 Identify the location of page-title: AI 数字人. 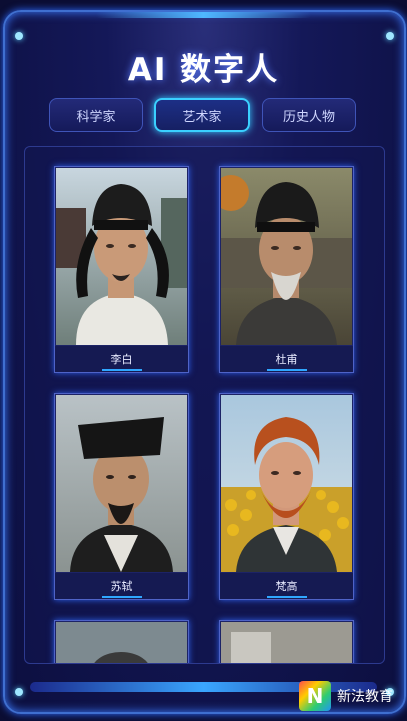
(203, 70).